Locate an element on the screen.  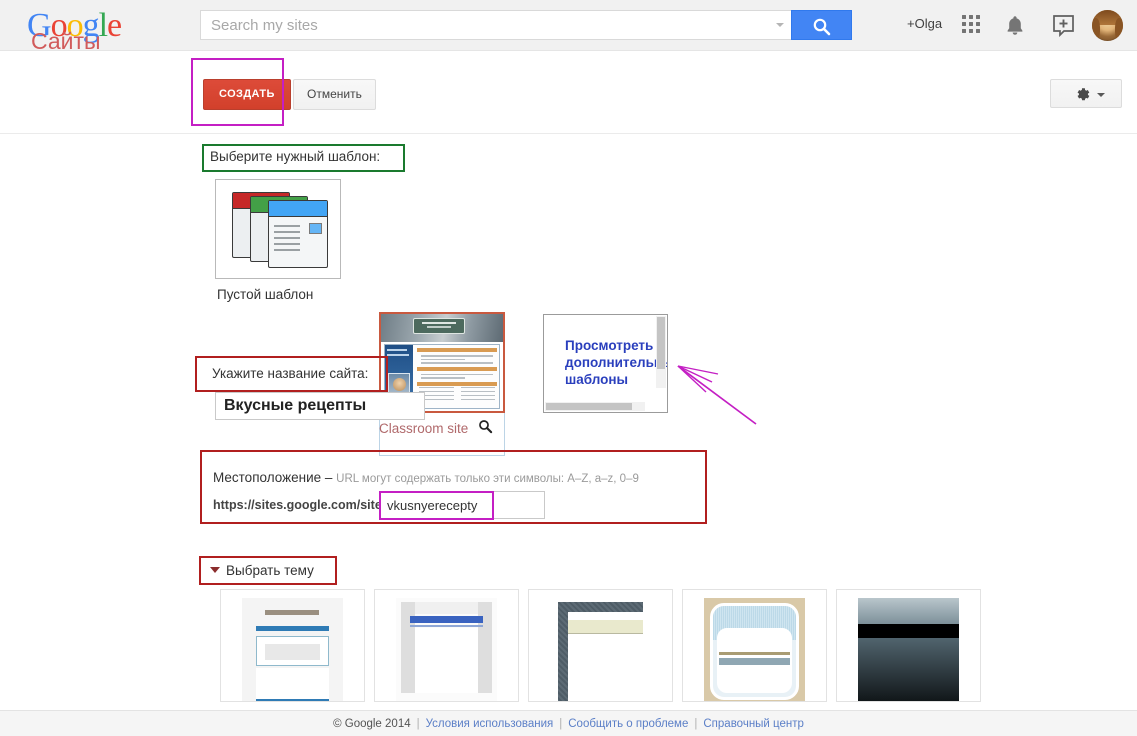
google-topbar: Google +Olga is located at coordinates (568, 25).